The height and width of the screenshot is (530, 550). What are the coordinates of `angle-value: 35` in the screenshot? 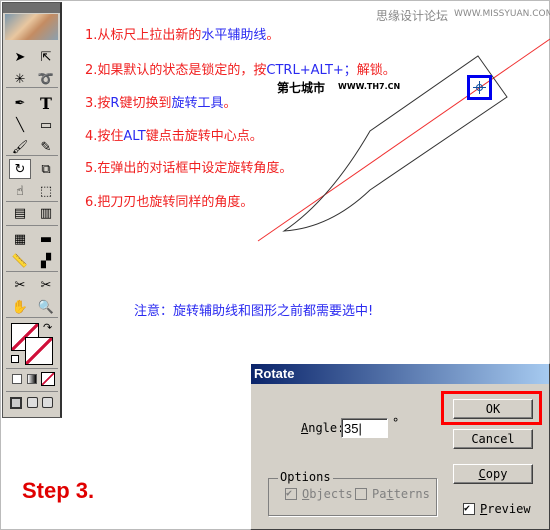 It's located at (351, 428).